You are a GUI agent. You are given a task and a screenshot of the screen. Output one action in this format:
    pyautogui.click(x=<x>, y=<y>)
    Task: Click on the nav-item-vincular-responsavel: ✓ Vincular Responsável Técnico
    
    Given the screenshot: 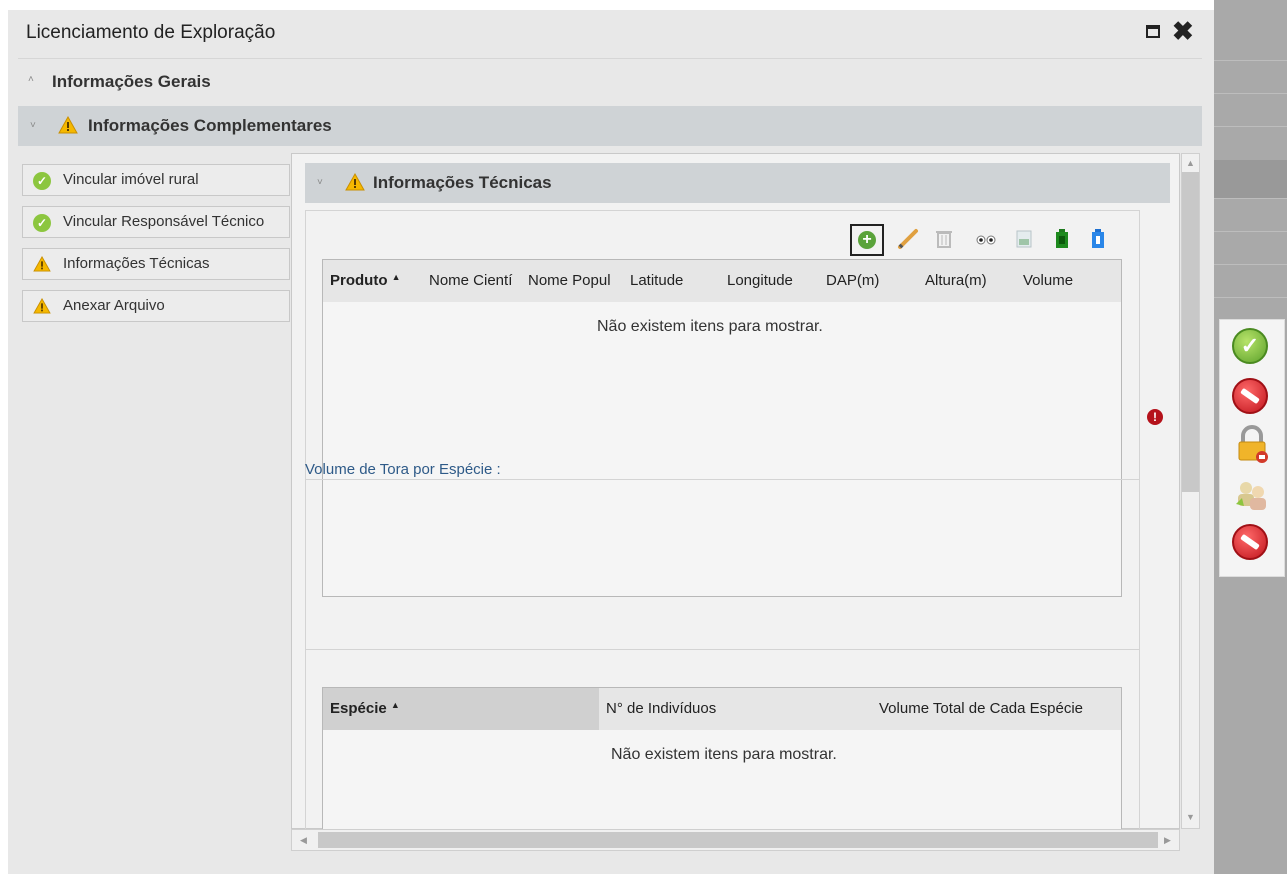 What is the action you would take?
    pyautogui.click(x=156, y=222)
    